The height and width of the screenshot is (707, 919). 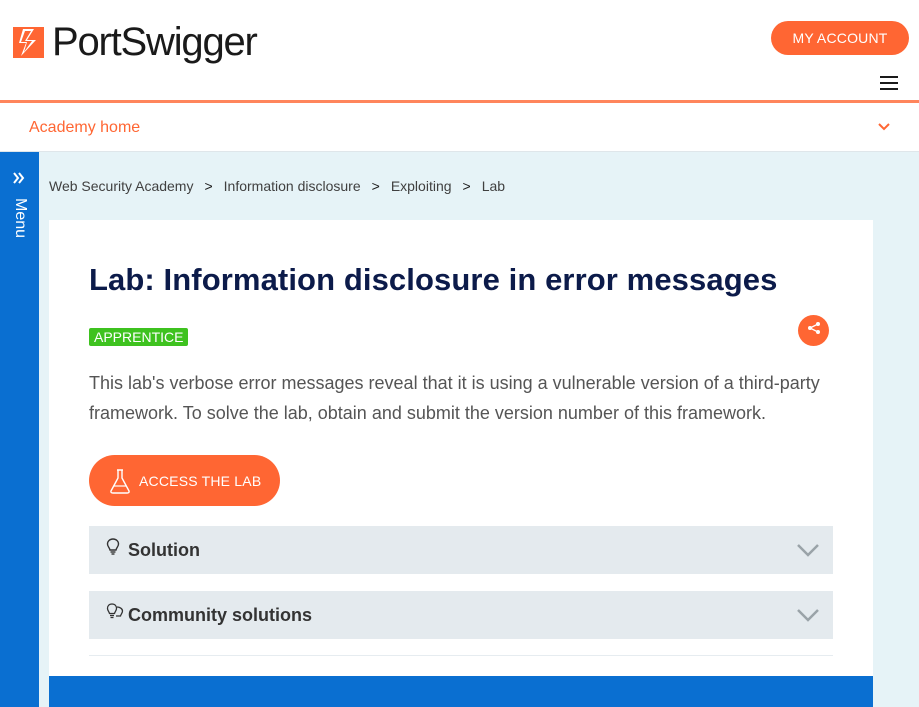 I want to click on hamburger-icon, so click(x=889, y=83).